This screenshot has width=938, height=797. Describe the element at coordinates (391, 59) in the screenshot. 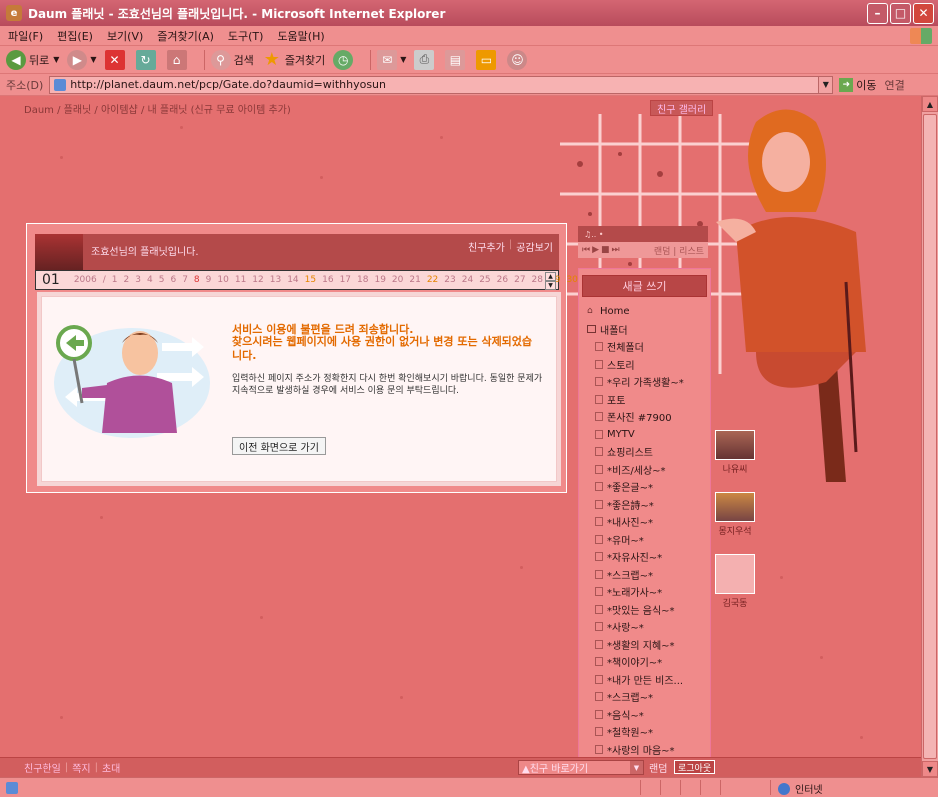

I see `mail-button: ✉ ▼` at that location.